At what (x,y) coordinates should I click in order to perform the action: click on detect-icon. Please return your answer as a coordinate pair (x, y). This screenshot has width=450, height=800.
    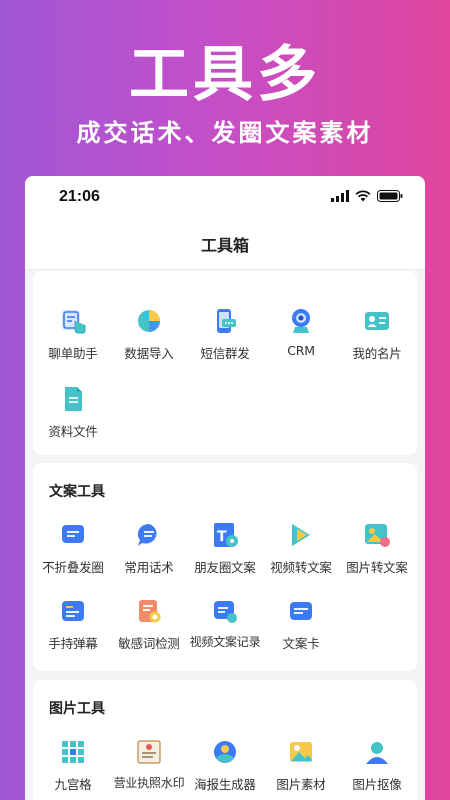
    Looking at the image, I should click on (150, 611).